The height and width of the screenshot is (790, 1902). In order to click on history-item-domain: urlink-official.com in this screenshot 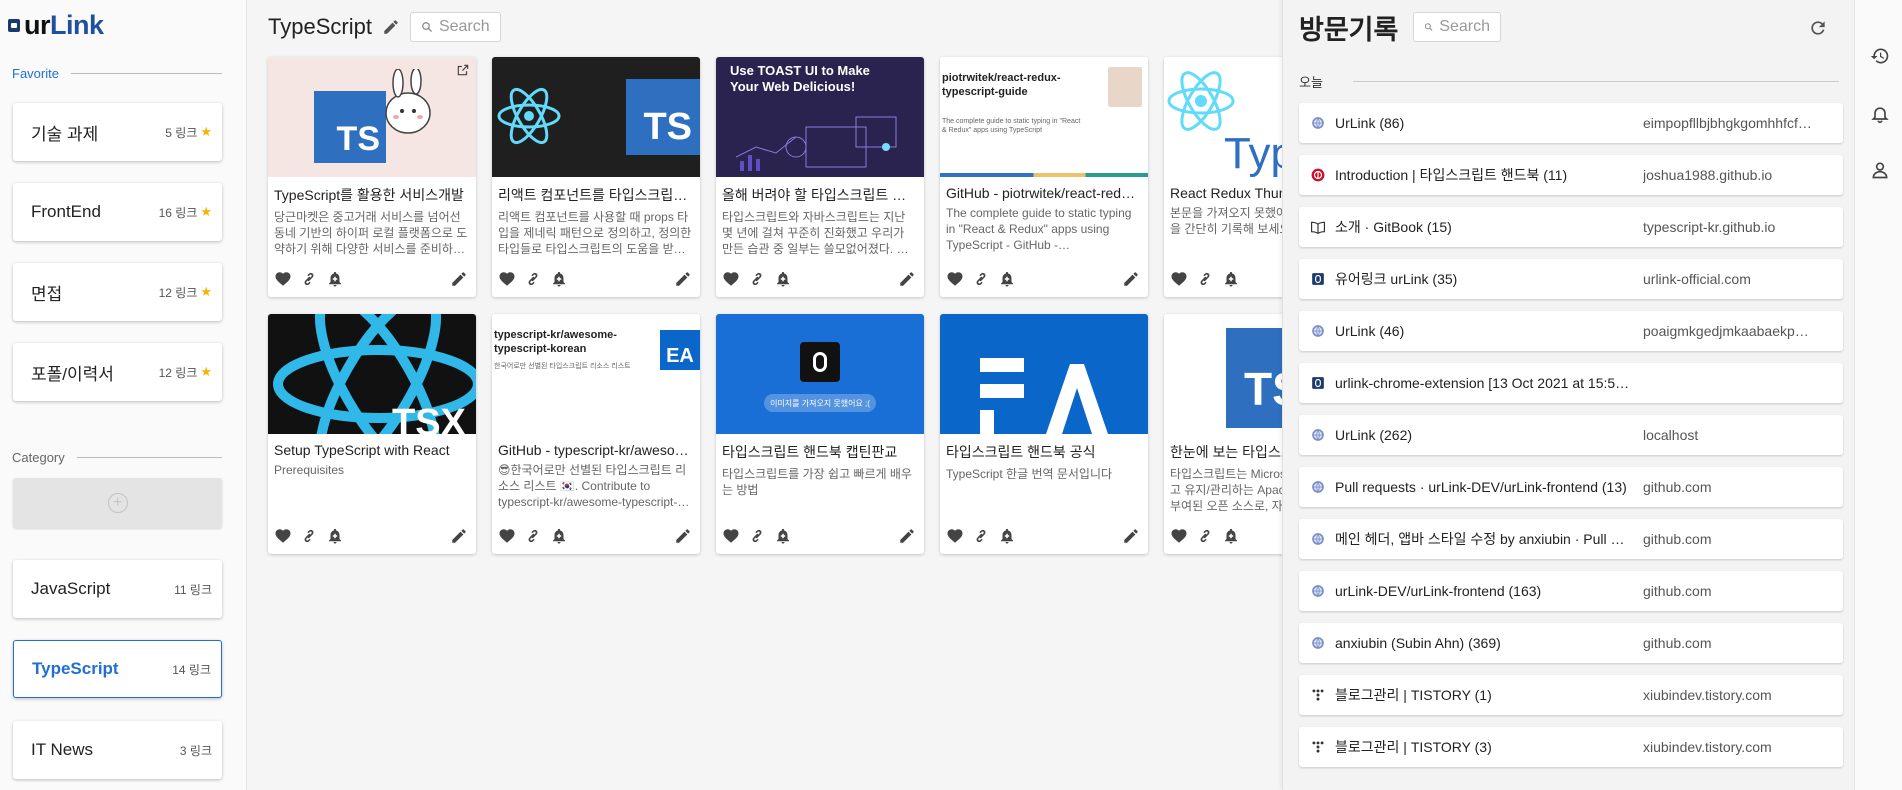, I will do `click(1697, 279)`.